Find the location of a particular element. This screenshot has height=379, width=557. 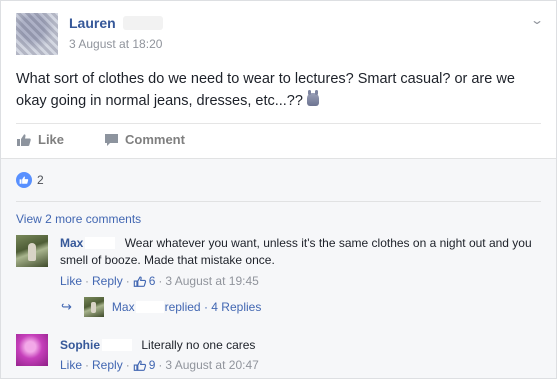

comment-like-count: 6 is located at coordinates (152, 281).